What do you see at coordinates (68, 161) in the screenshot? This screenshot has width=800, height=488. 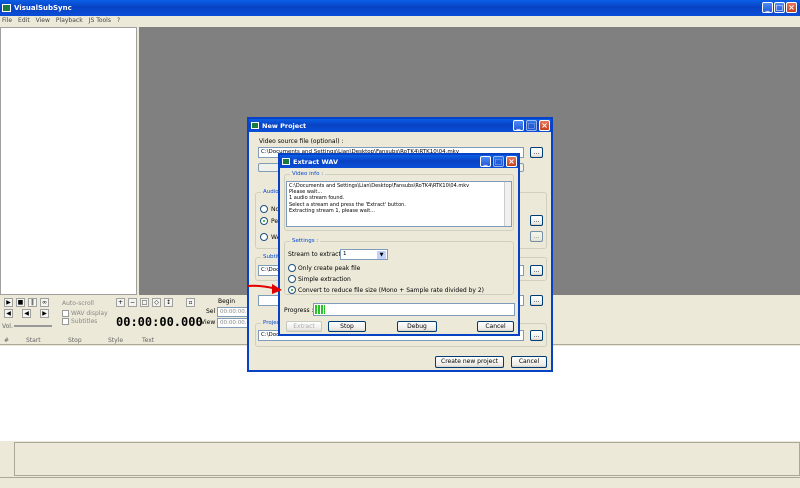 I see `video-panel` at bounding box center [68, 161].